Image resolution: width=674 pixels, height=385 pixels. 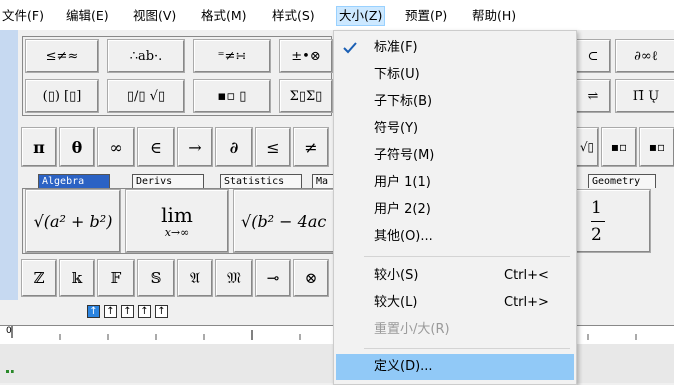 I want to click on size-menu-item-reset: 重置小/大(R), so click(x=412, y=329).